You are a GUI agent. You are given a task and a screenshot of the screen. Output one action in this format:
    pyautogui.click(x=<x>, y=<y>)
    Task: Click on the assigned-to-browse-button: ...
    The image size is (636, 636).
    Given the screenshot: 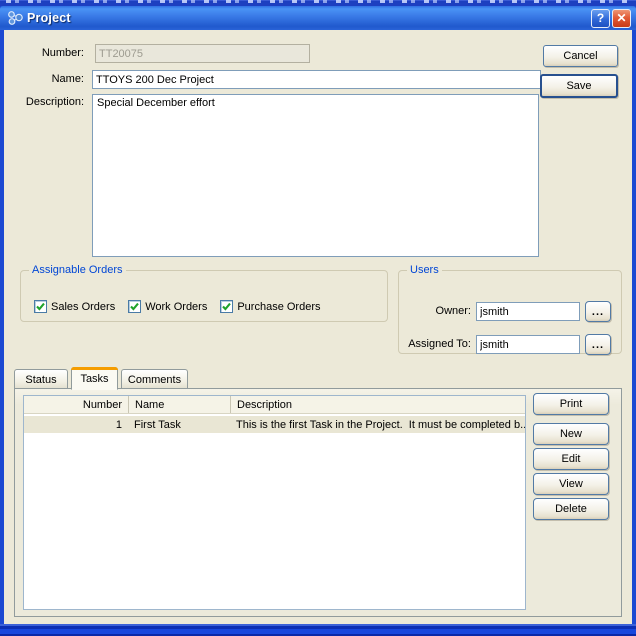 What is the action you would take?
    pyautogui.click(x=598, y=344)
    